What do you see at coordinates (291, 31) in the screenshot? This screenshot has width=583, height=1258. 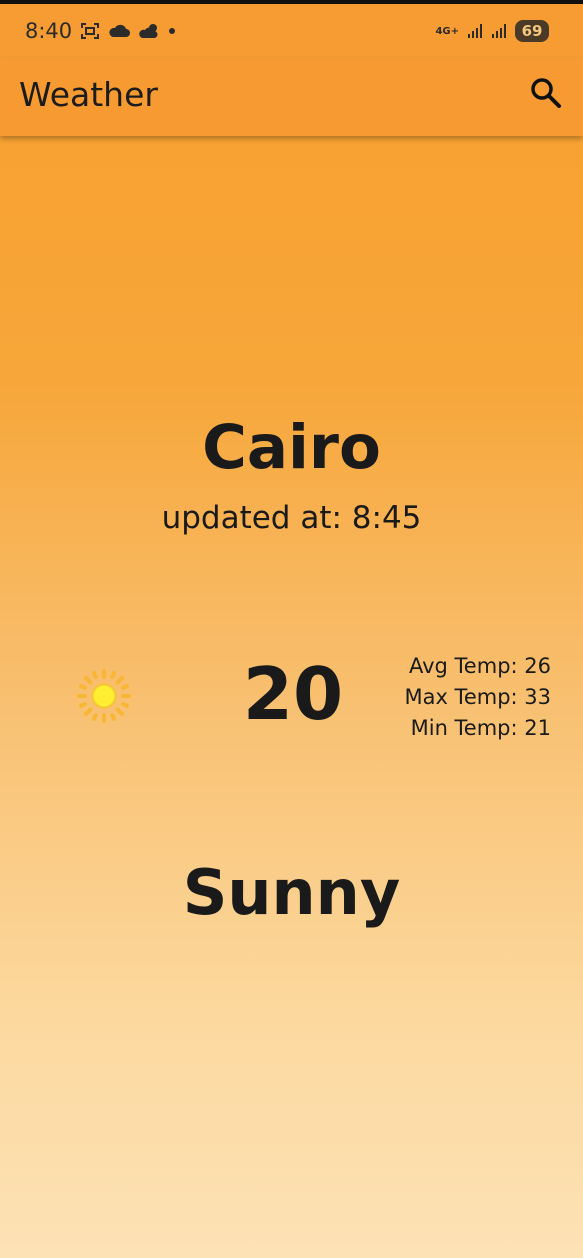 I see `status-bar: 8:40 4G+ 69` at bounding box center [291, 31].